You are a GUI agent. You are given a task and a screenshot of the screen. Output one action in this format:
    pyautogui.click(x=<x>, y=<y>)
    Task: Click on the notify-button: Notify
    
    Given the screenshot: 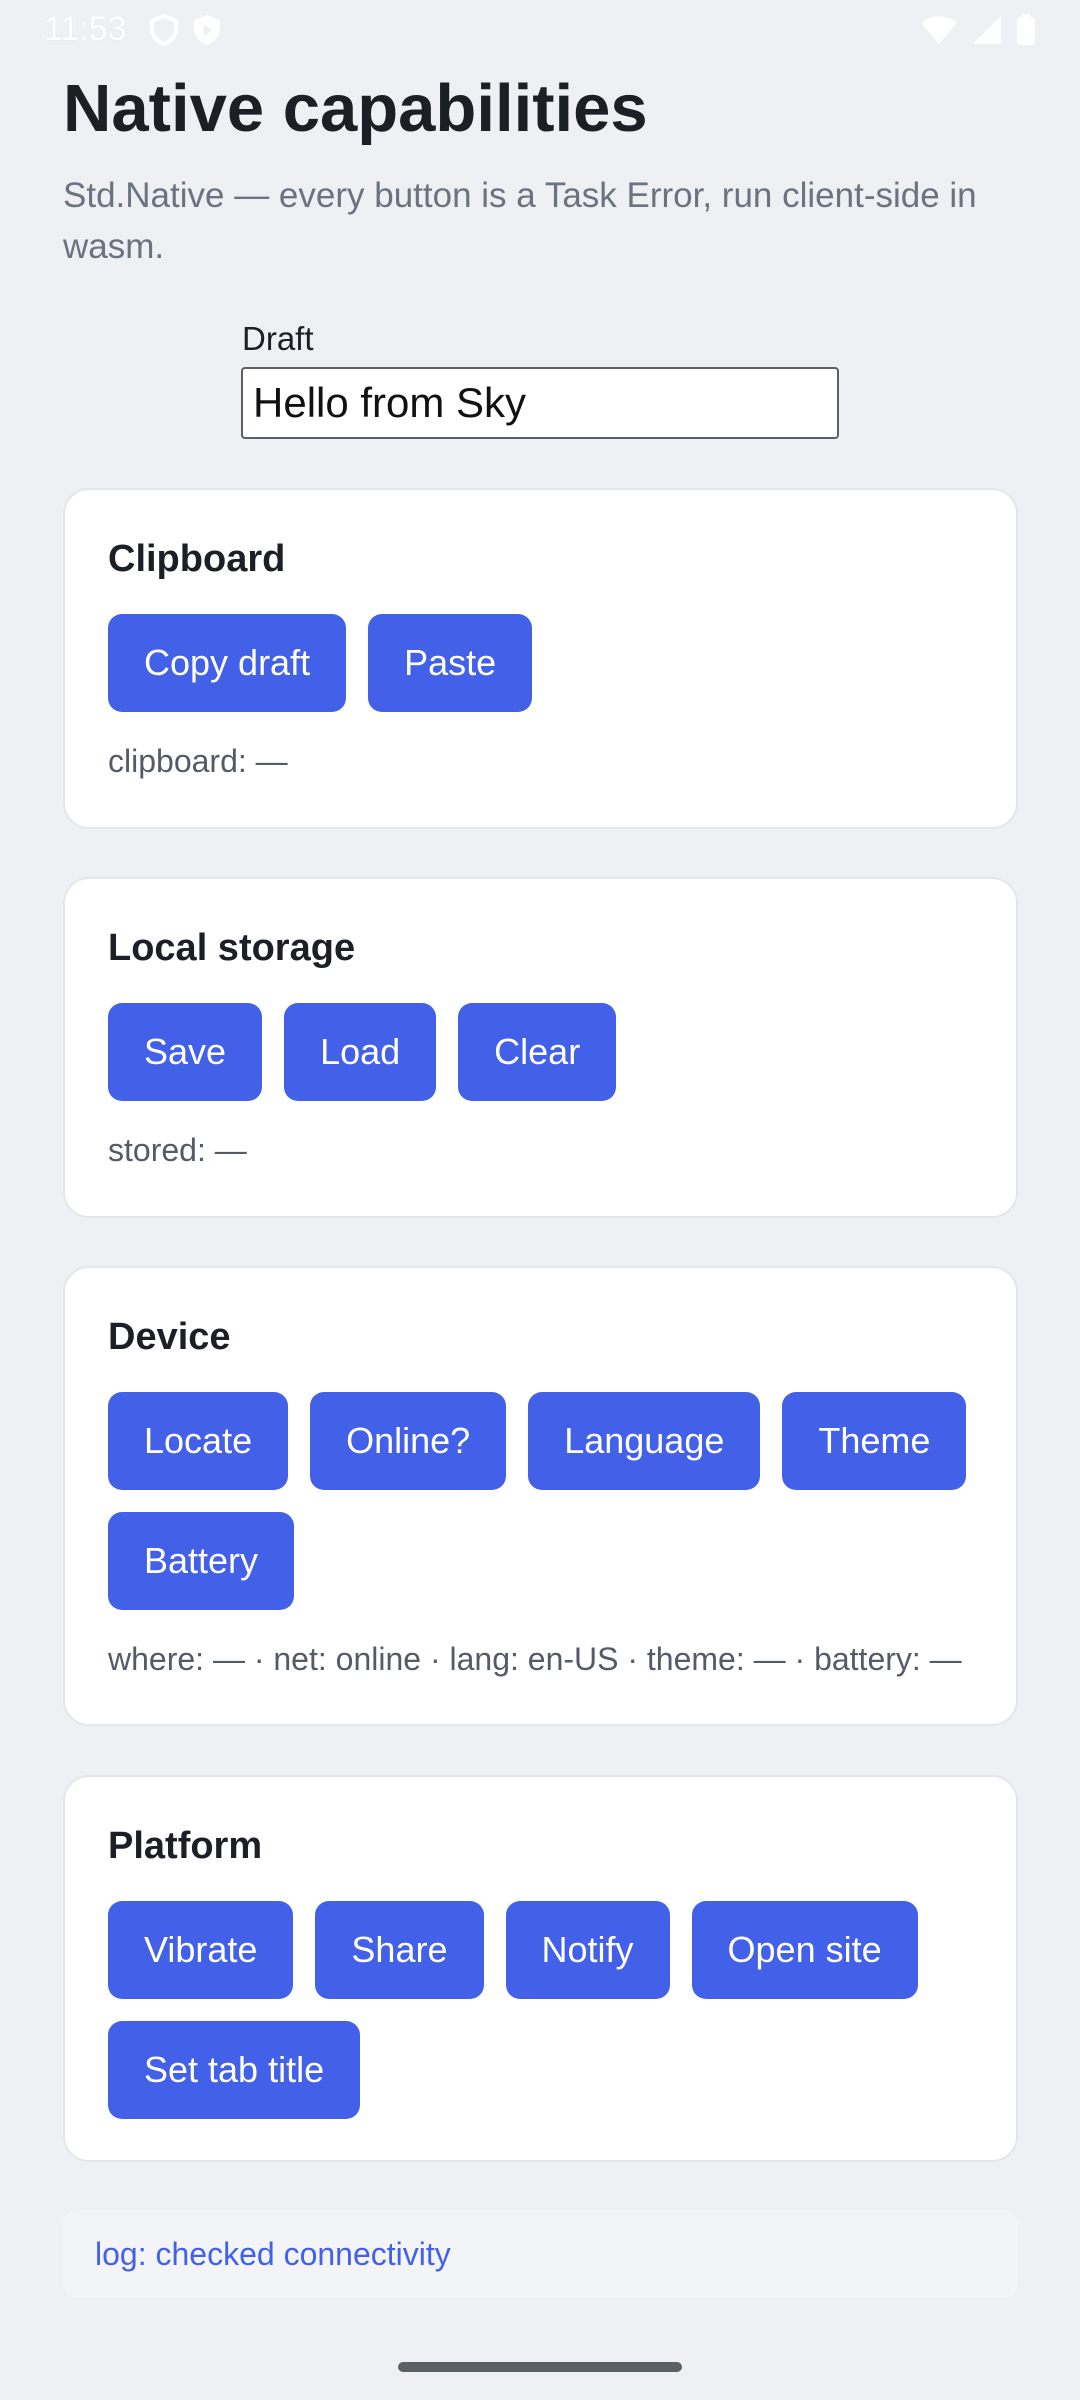 What is the action you would take?
    pyautogui.click(x=587, y=1950)
    